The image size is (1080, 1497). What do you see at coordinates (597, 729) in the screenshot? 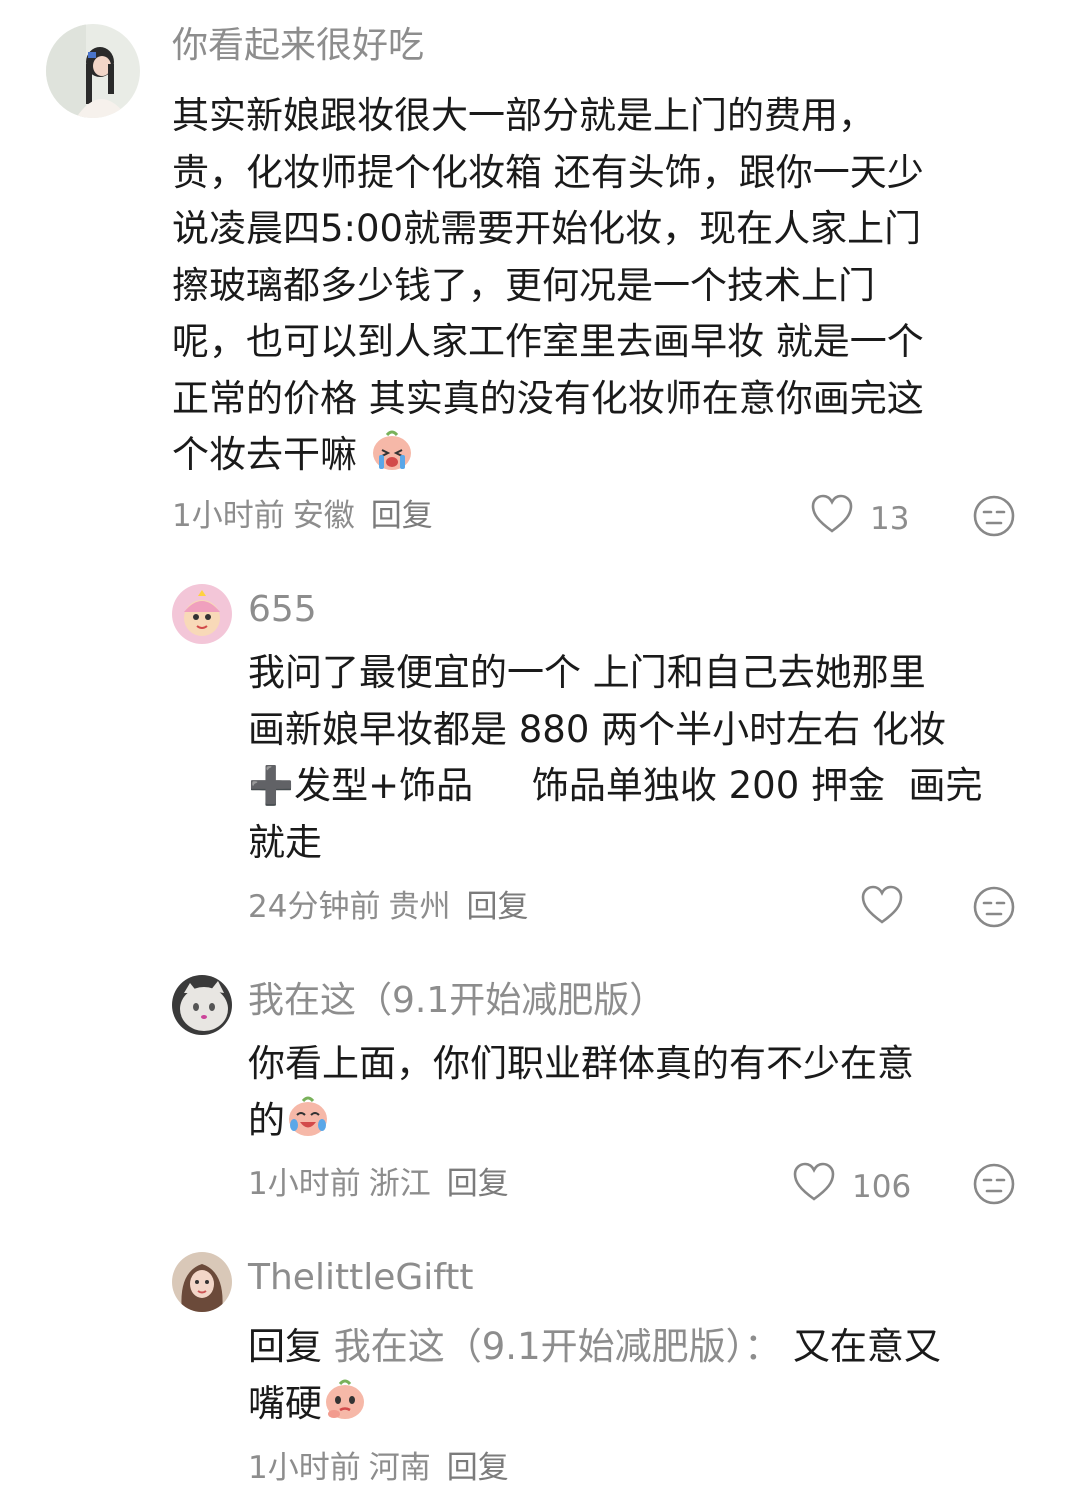
I see `comment-line: 画新娘早妆都是 880 两个半小时左右 化妆` at bounding box center [597, 729].